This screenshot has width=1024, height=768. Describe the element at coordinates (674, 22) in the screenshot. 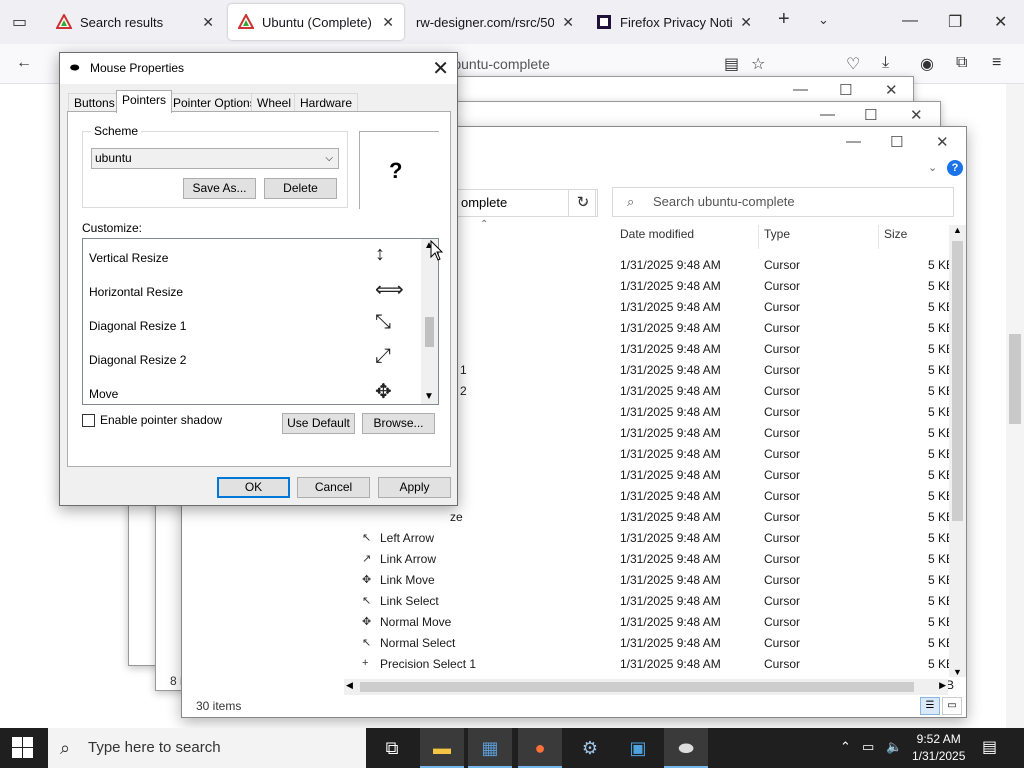

I see `tab-firefox-privacy: Firefox Privacy Notice - ✕` at that location.